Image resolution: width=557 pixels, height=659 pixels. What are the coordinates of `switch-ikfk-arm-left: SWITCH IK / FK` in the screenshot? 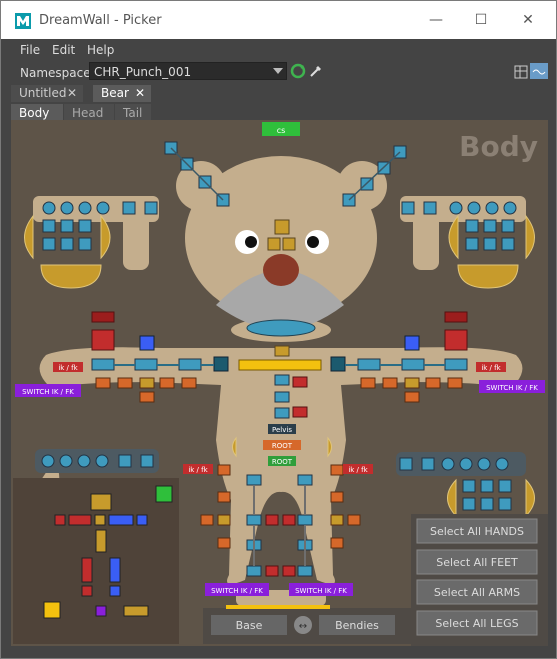 It's located at (48, 390).